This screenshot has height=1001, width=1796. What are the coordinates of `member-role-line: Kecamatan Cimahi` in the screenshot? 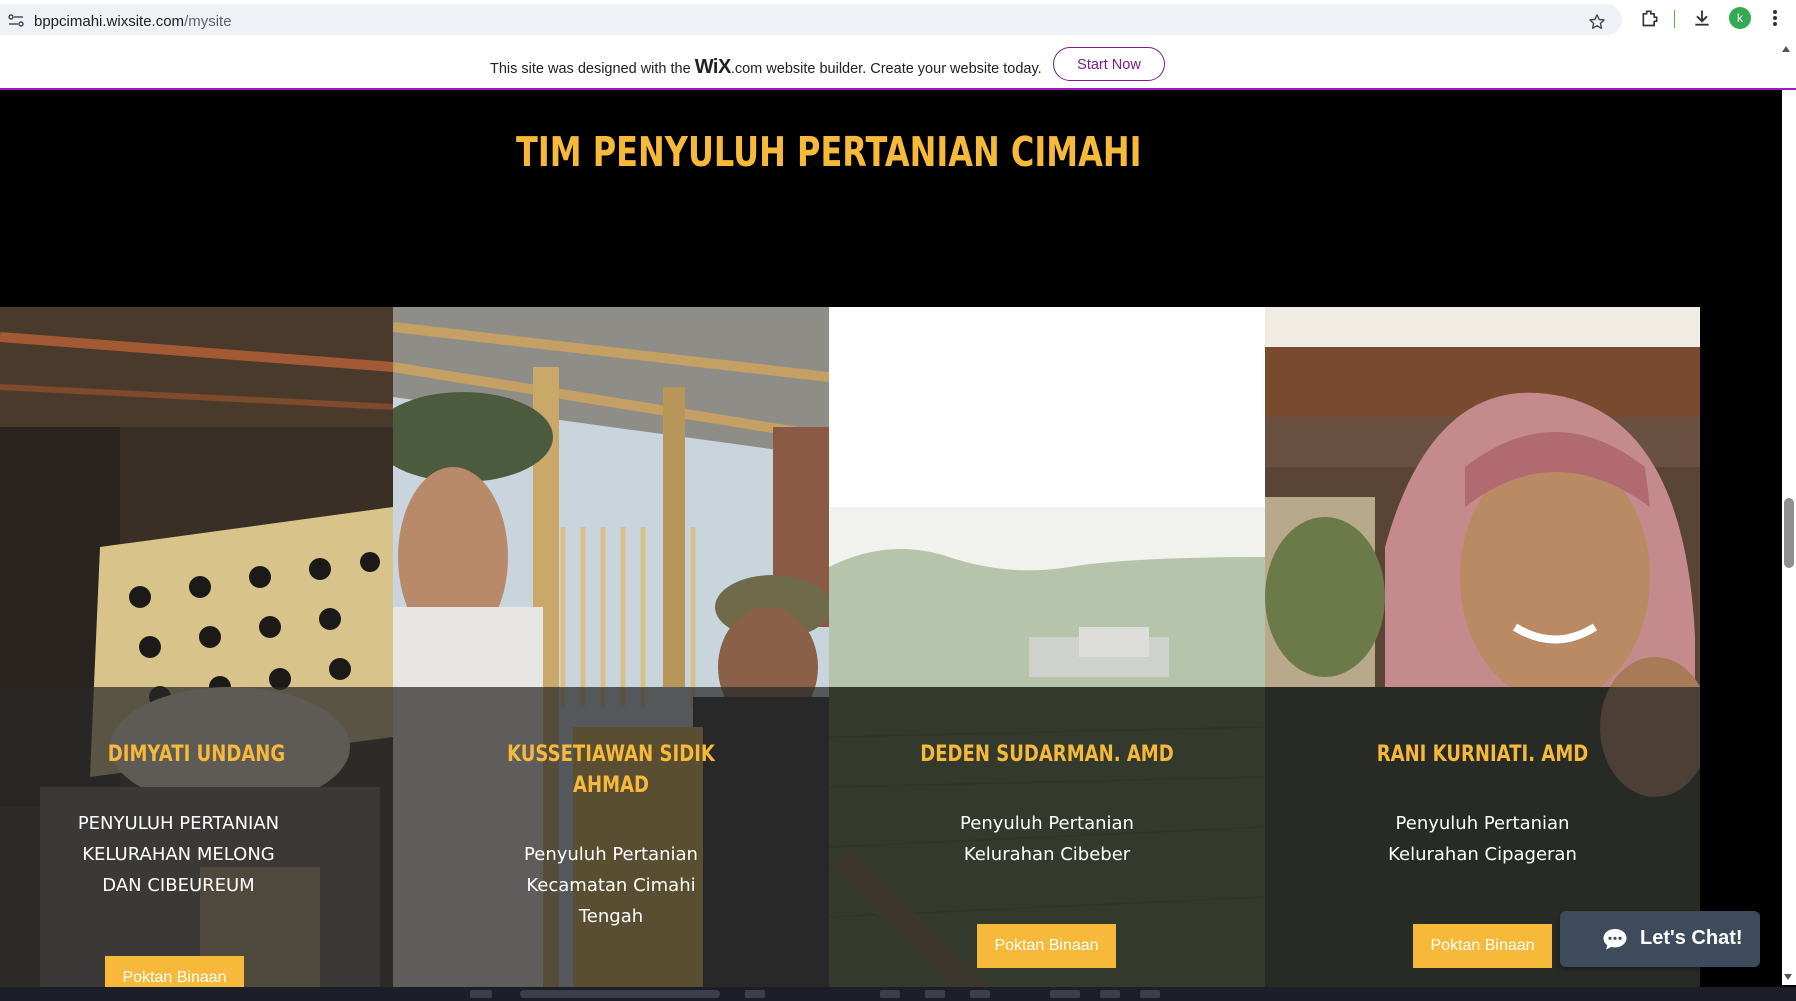 It's located at (611, 885).